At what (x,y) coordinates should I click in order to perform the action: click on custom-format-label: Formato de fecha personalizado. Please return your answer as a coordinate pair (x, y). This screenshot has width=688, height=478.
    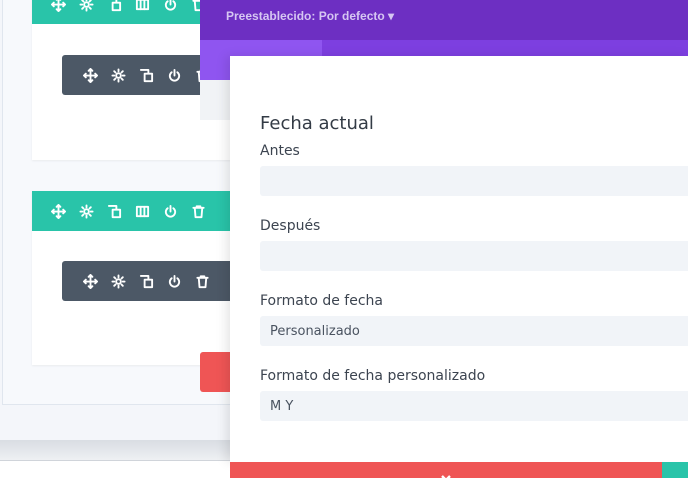
    Looking at the image, I should click on (373, 376).